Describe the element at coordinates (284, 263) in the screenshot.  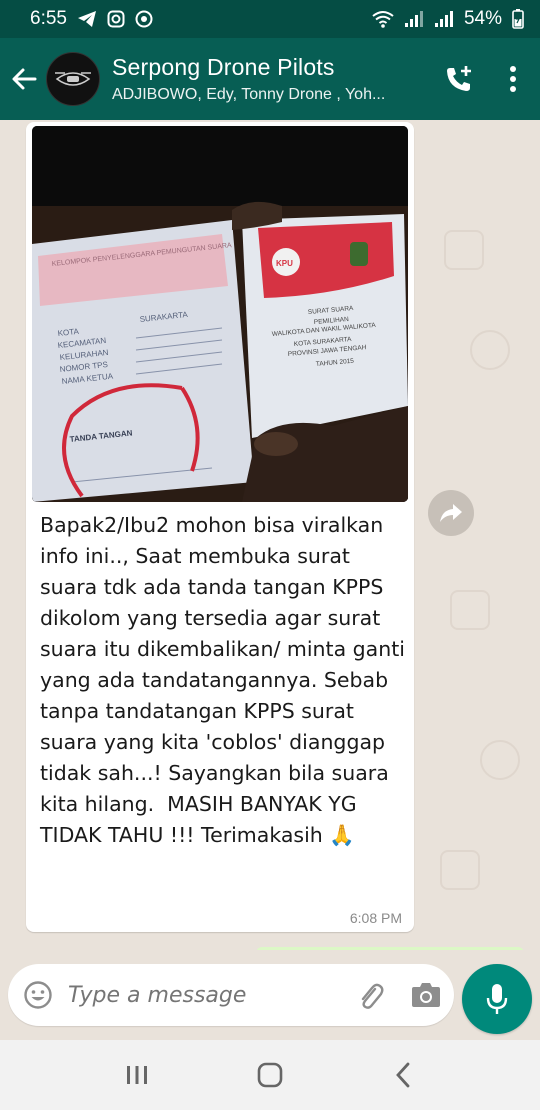
I see `ballot-logo-label: KPU` at that location.